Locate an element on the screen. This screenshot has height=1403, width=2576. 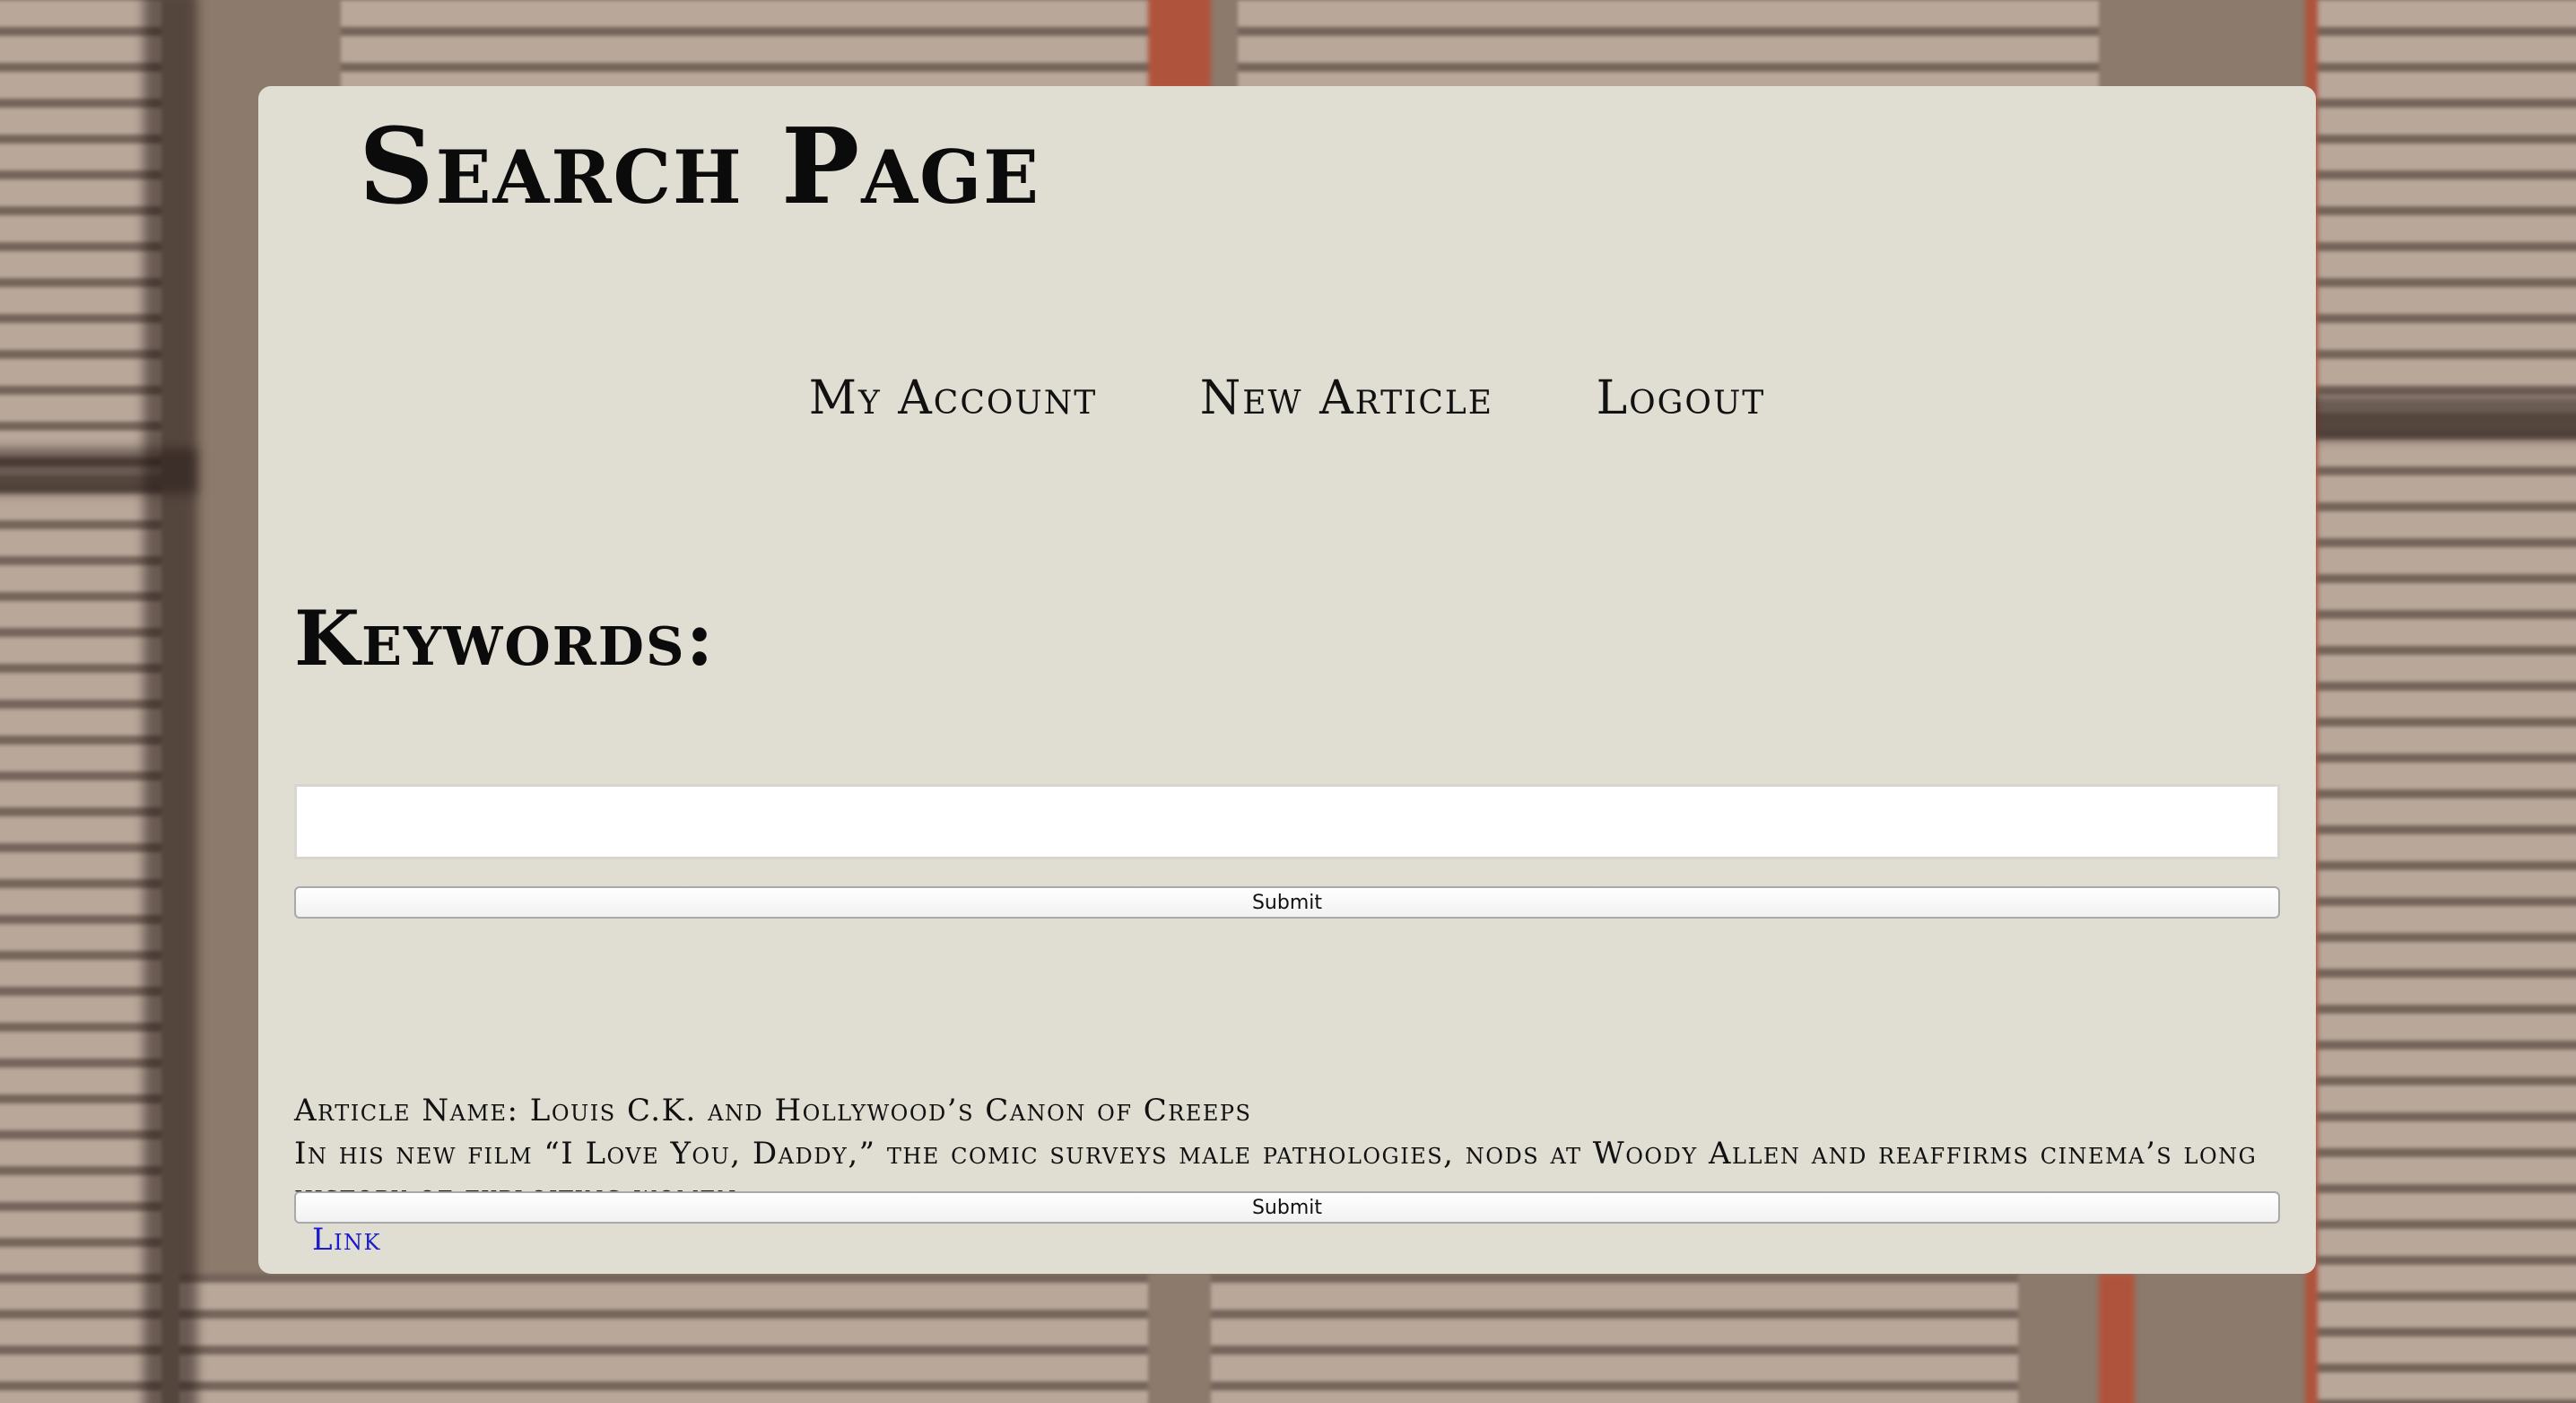
article-name-label: Article Name: is located at coordinates (406, 1110).